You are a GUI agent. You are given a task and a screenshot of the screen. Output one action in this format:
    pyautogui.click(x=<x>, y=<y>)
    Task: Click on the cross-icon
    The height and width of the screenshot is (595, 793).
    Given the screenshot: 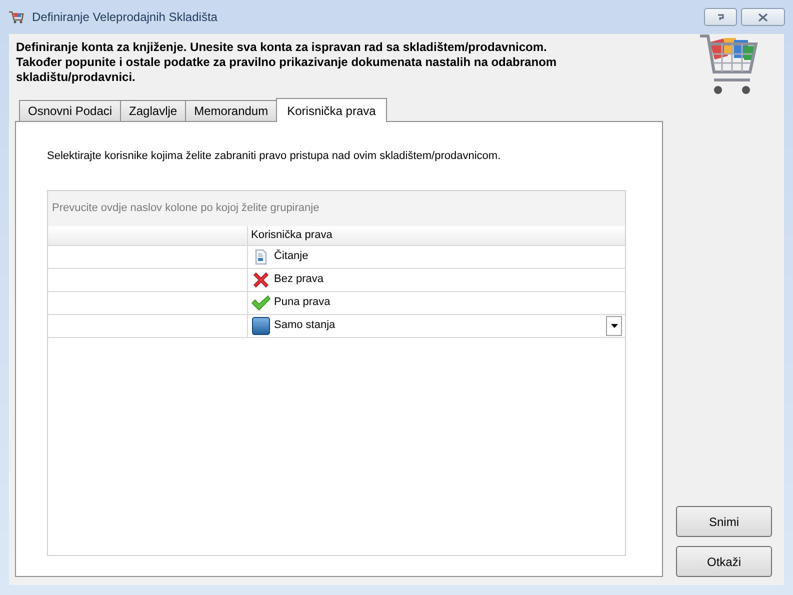 What is the action you would take?
    pyautogui.click(x=261, y=280)
    